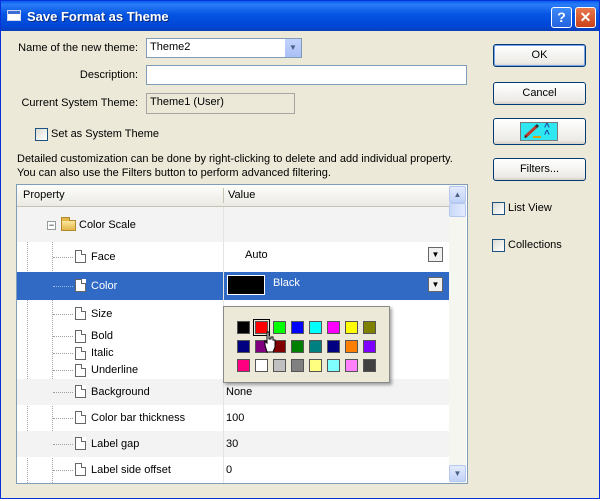 The image size is (602, 501). I want to click on edit-format-button: ^ ^, so click(539, 131).